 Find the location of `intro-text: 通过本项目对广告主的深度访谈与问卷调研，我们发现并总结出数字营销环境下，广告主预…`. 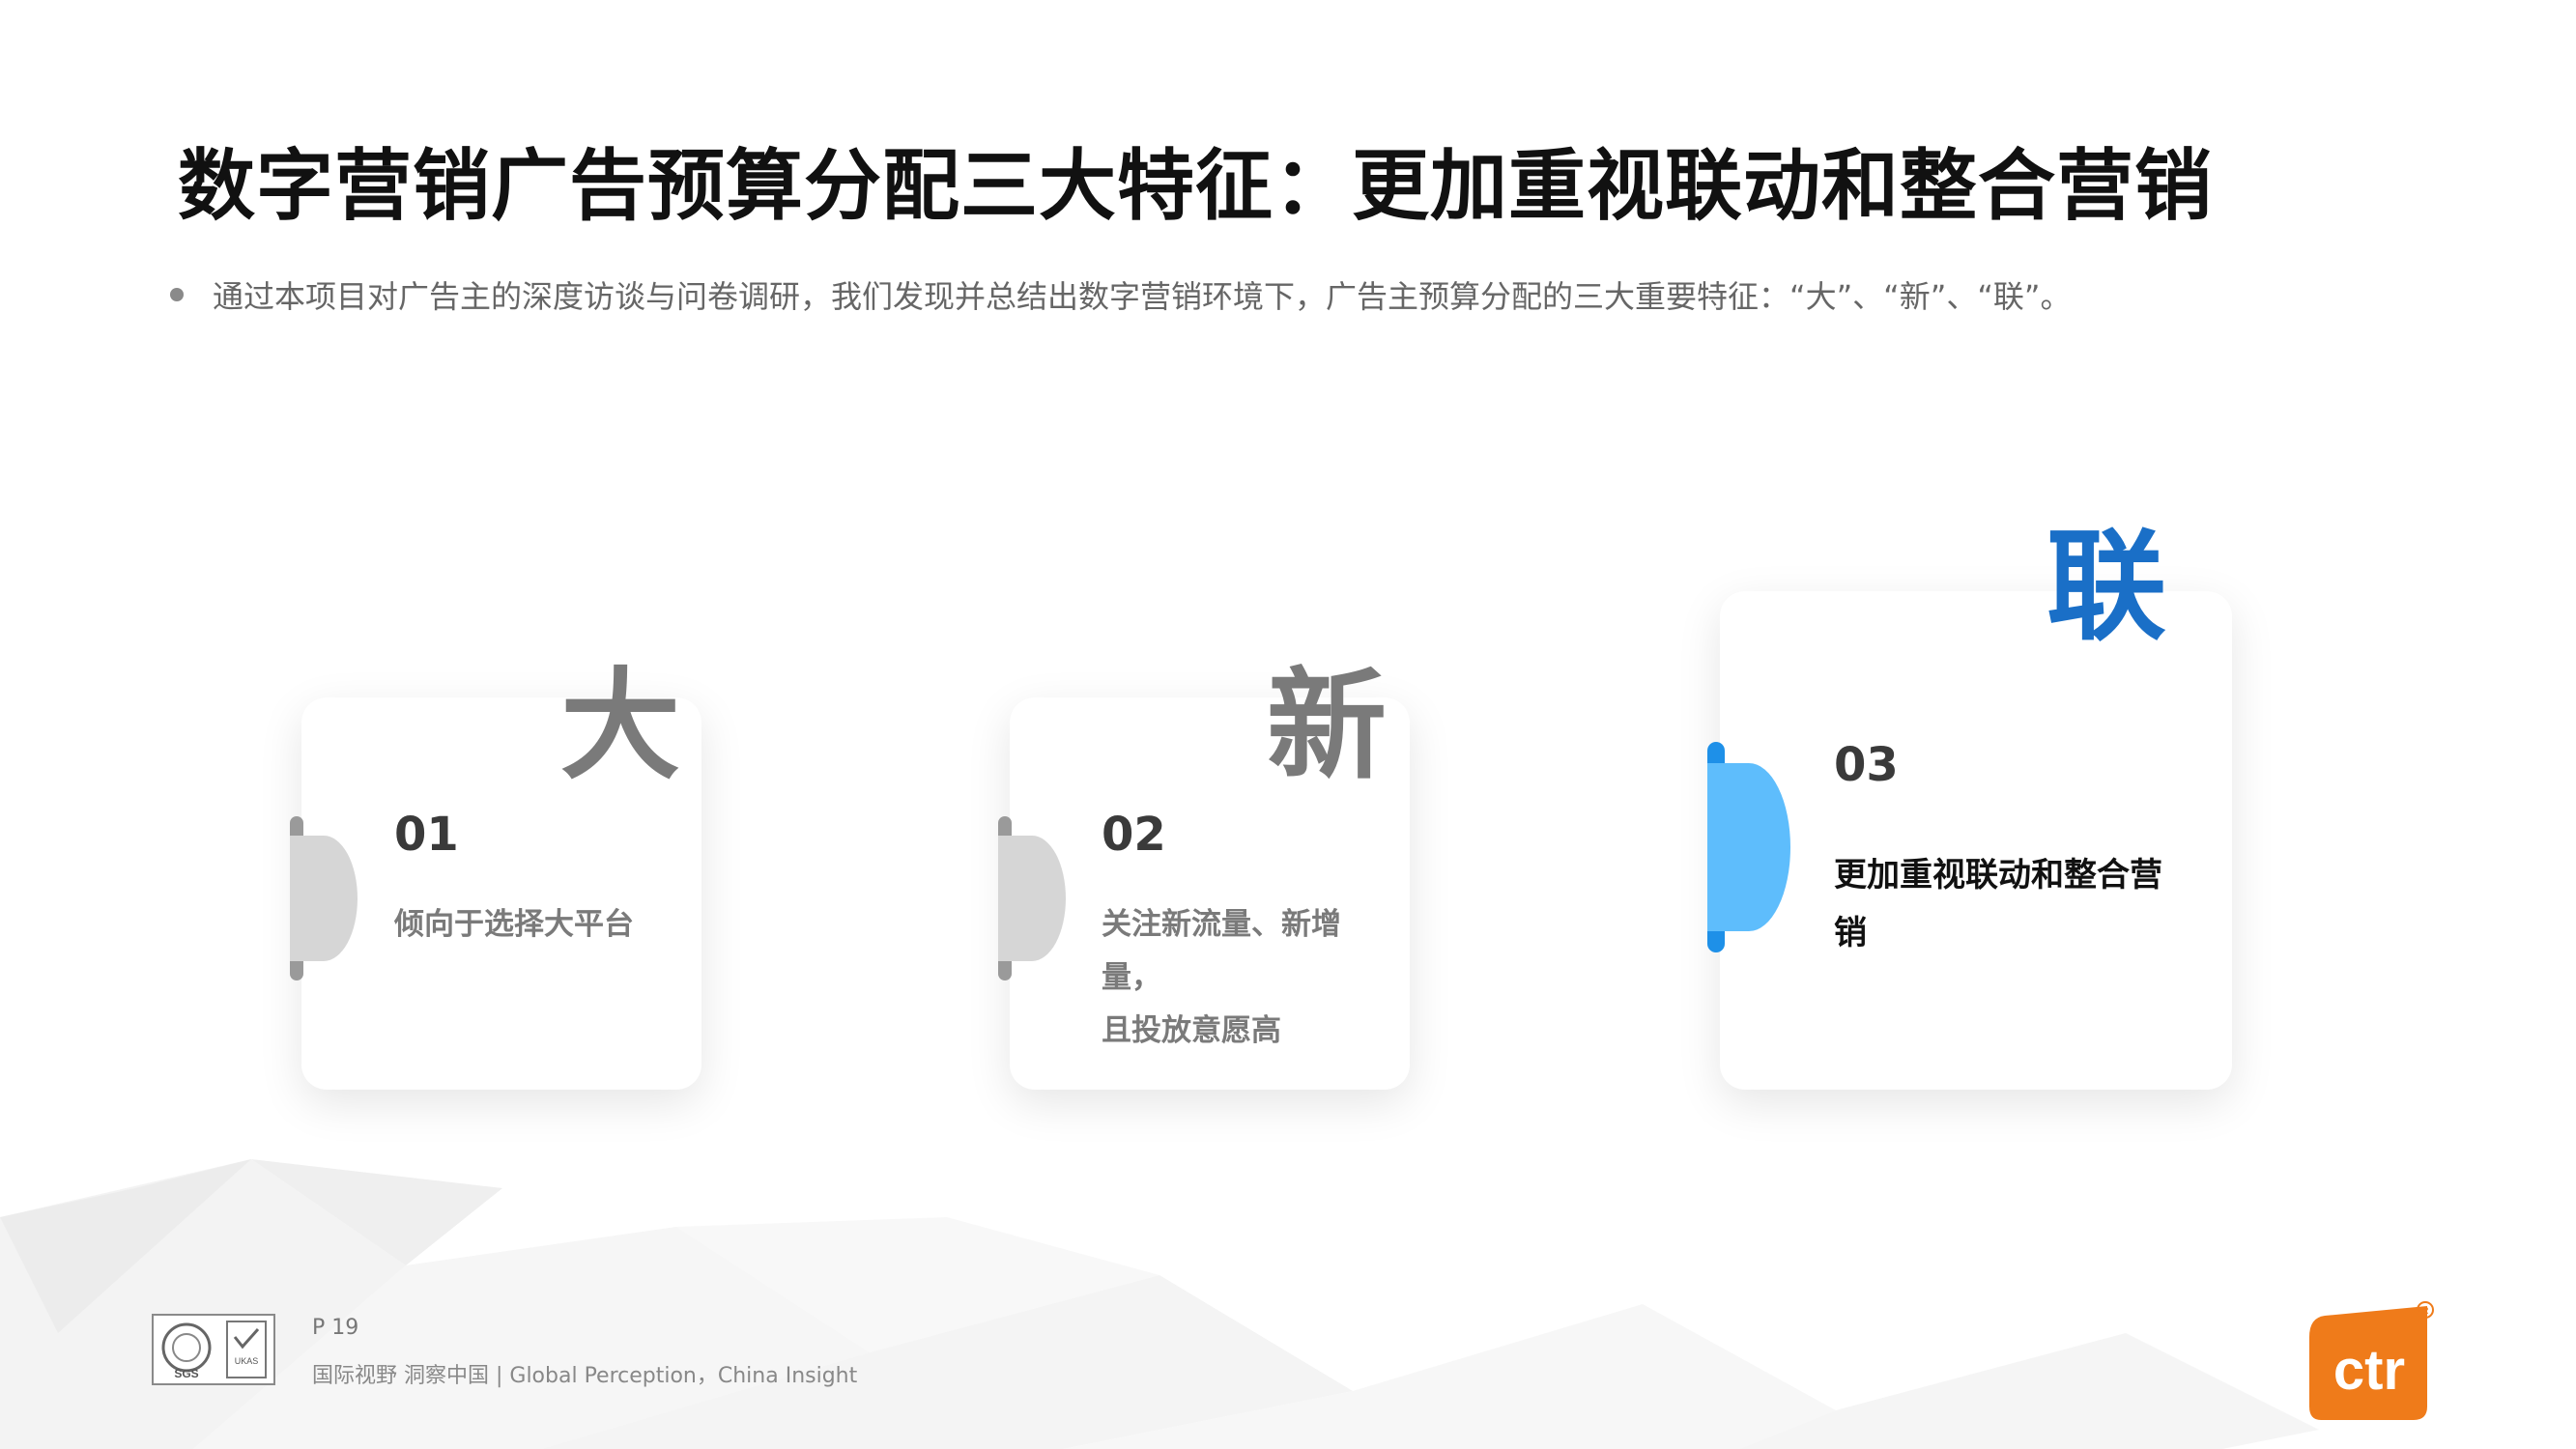

intro-text: 通过本项目对广告主的深度访谈与问卷调研，我们发现并总结出数字营销环境下，广告主预… is located at coordinates (1143, 296).